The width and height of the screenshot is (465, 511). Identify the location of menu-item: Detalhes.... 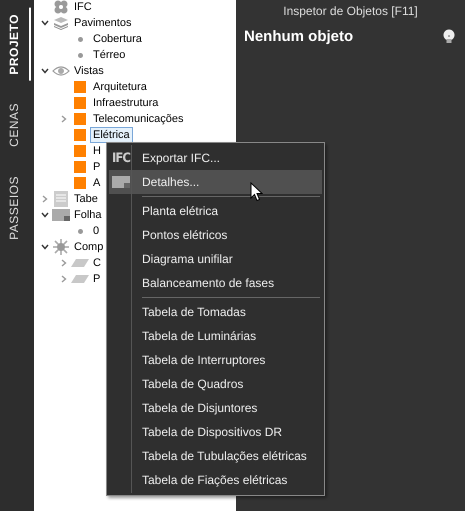
(215, 182).